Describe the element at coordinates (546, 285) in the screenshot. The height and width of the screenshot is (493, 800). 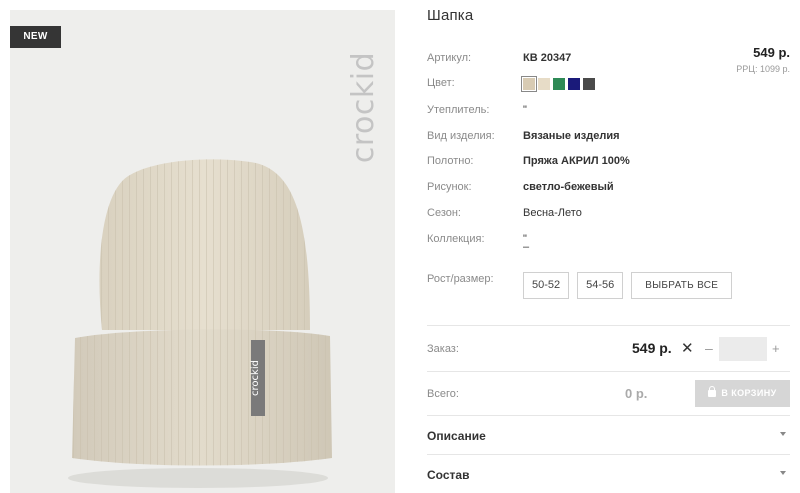
I see `size-button: 50-52` at that location.